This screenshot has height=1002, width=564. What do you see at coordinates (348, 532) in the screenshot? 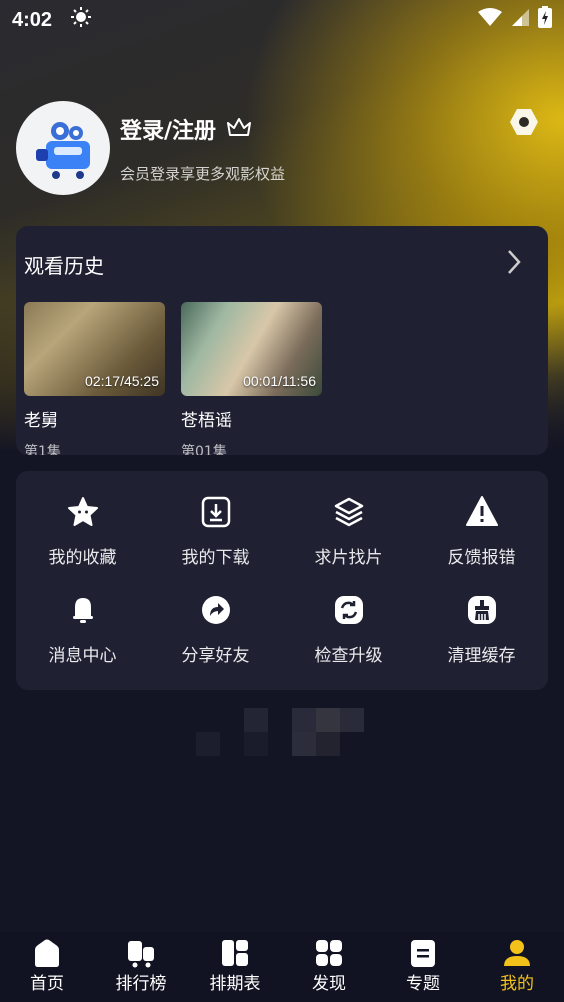
I see `menu-request: 求片找片` at bounding box center [348, 532].